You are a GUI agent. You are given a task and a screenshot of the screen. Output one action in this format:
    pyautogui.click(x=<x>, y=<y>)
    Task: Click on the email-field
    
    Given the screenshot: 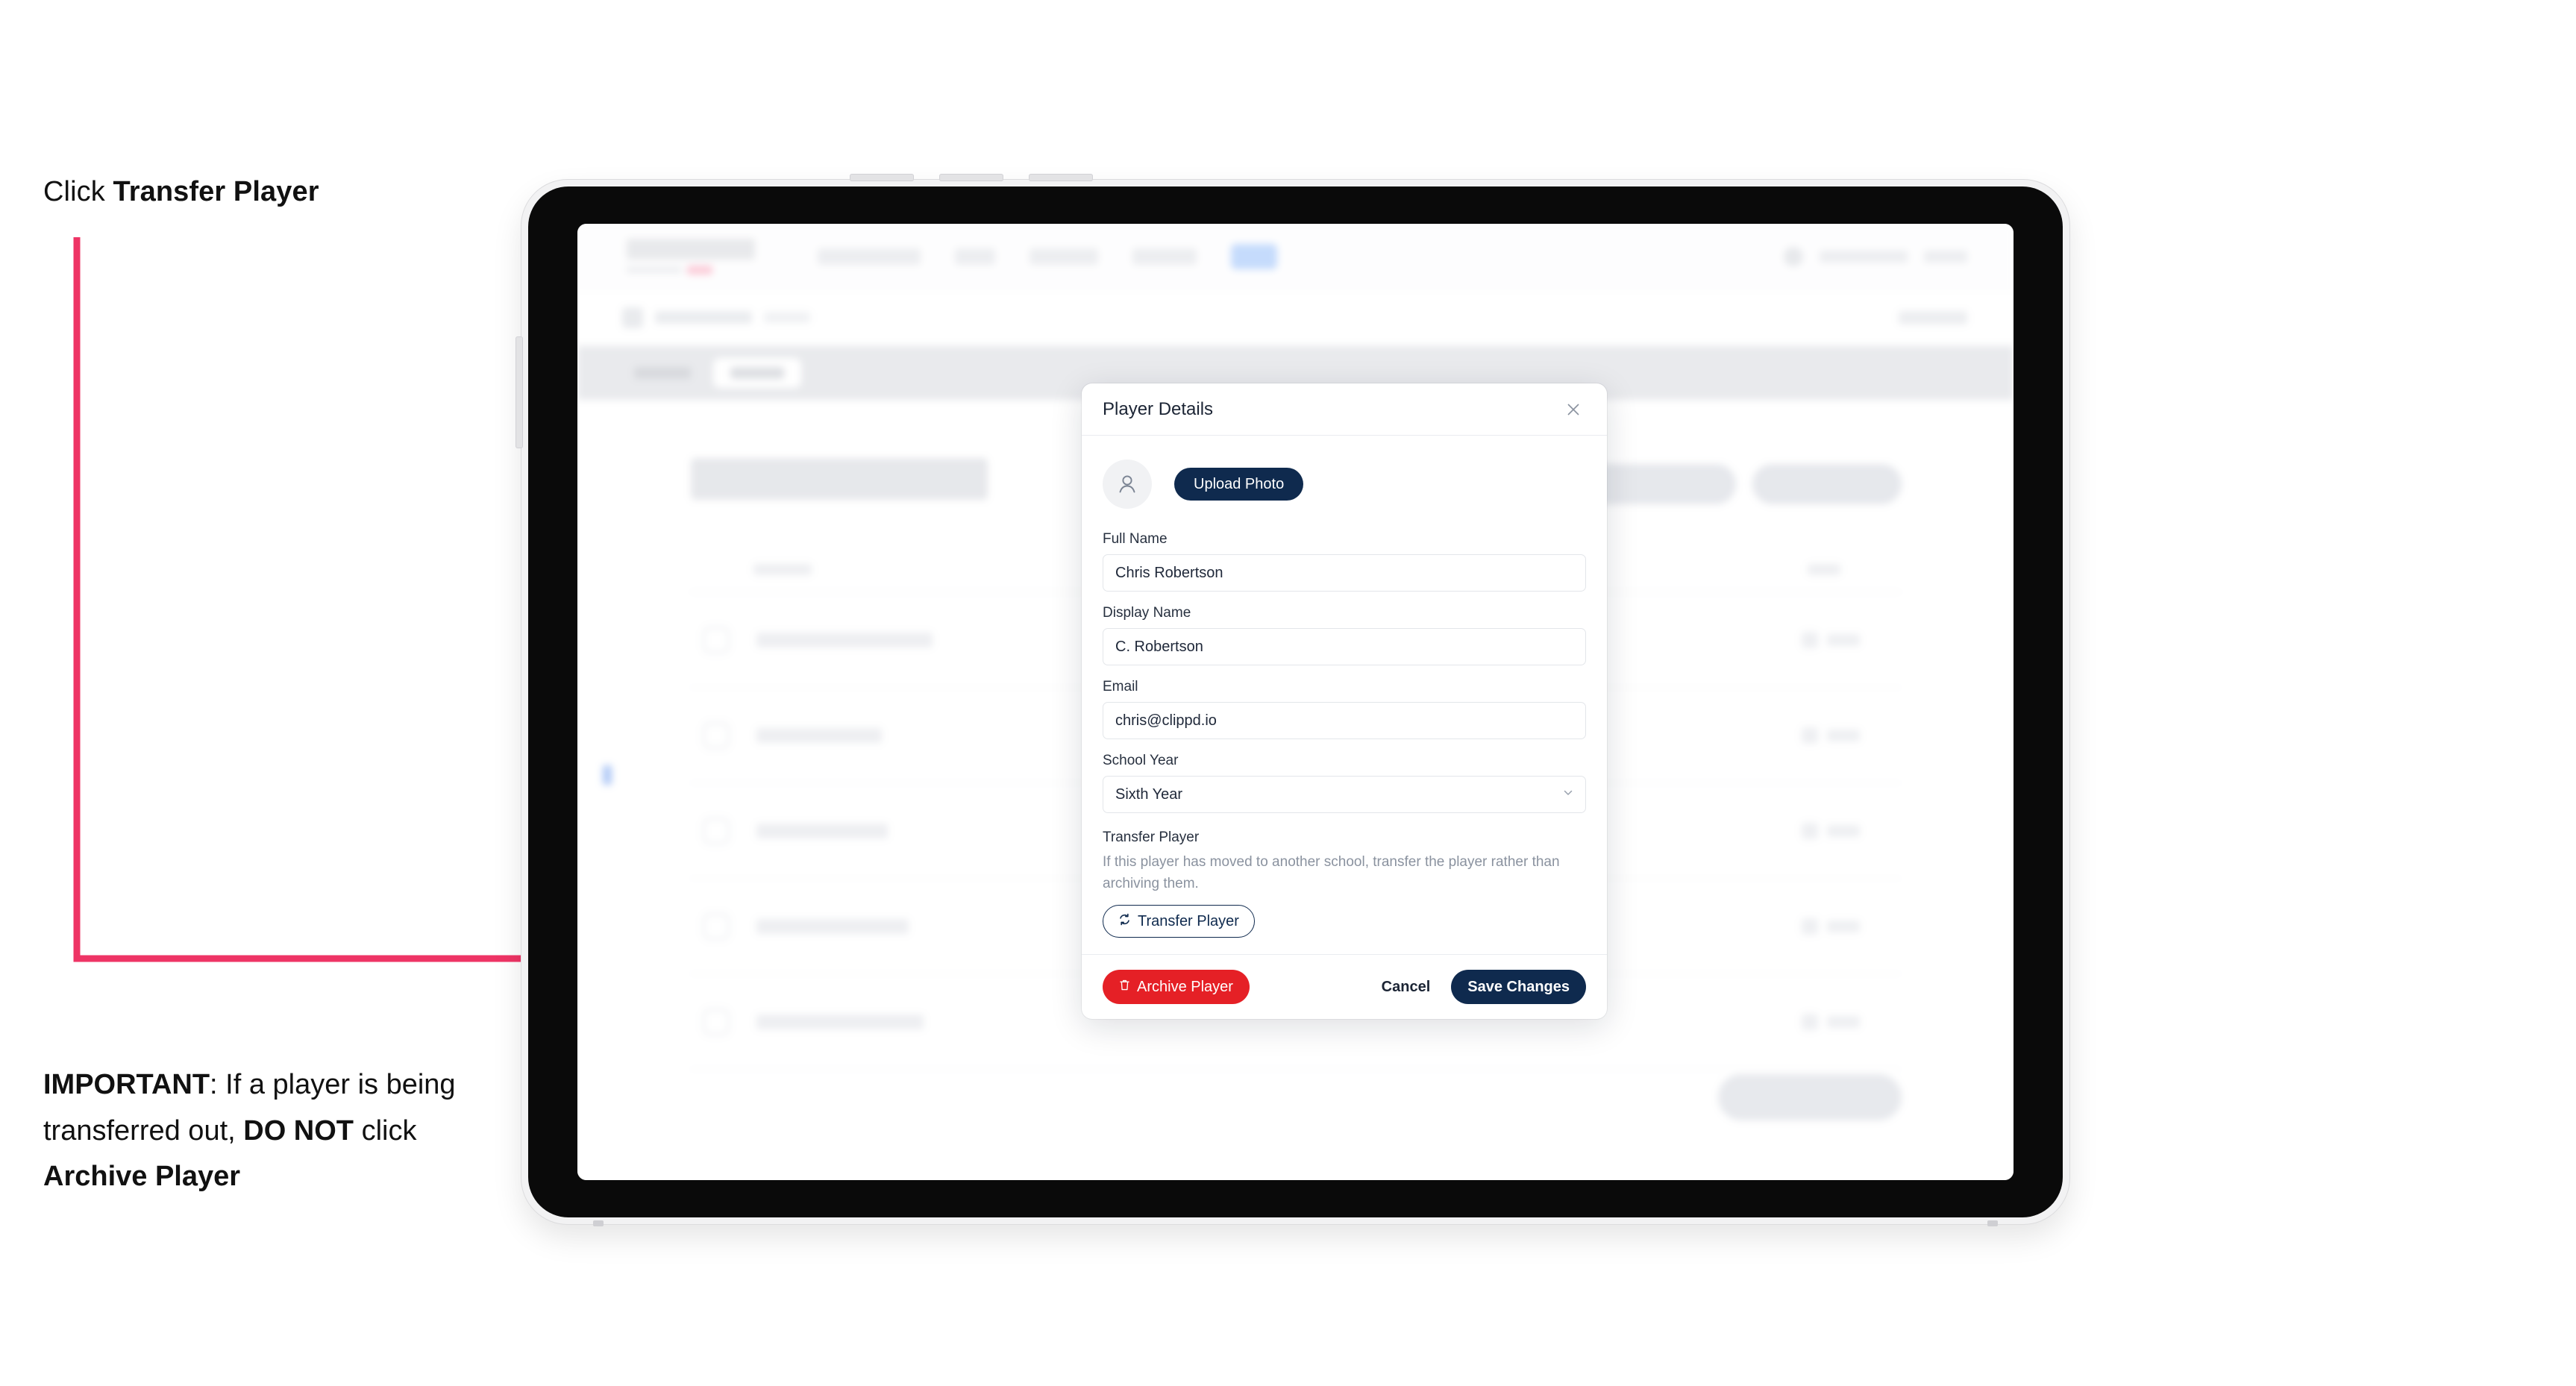 What is the action you would take?
    pyautogui.click(x=1344, y=720)
    